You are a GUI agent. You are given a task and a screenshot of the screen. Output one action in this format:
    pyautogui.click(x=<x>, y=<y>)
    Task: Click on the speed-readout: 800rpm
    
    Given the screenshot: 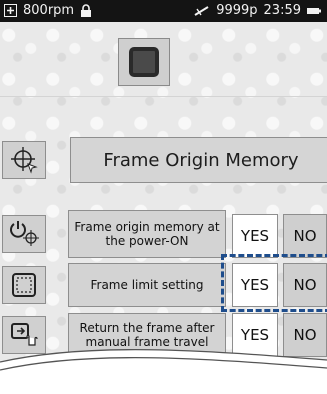 What is the action you would take?
    pyautogui.click(x=49, y=10)
    